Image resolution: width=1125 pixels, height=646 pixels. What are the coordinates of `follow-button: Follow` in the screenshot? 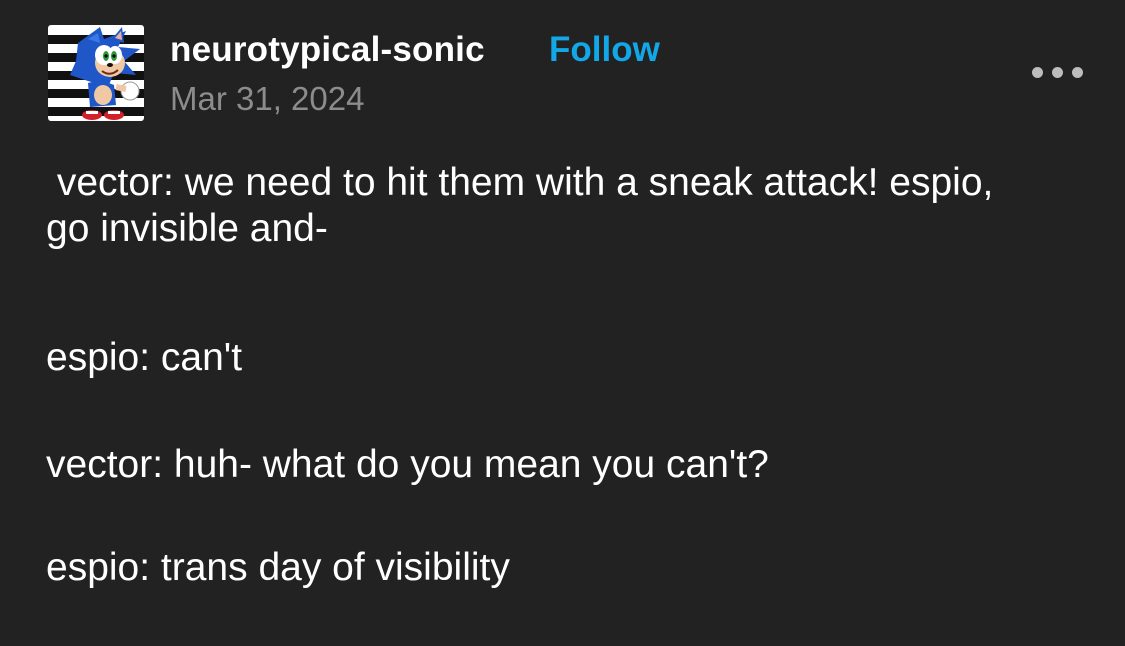 It's located at (604, 50).